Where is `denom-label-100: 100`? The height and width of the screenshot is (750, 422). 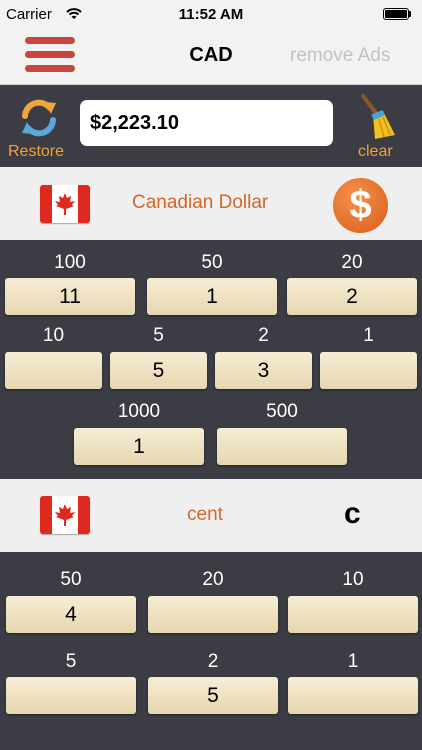
denom-label-100: 100 is located at coordinates (70, 262).